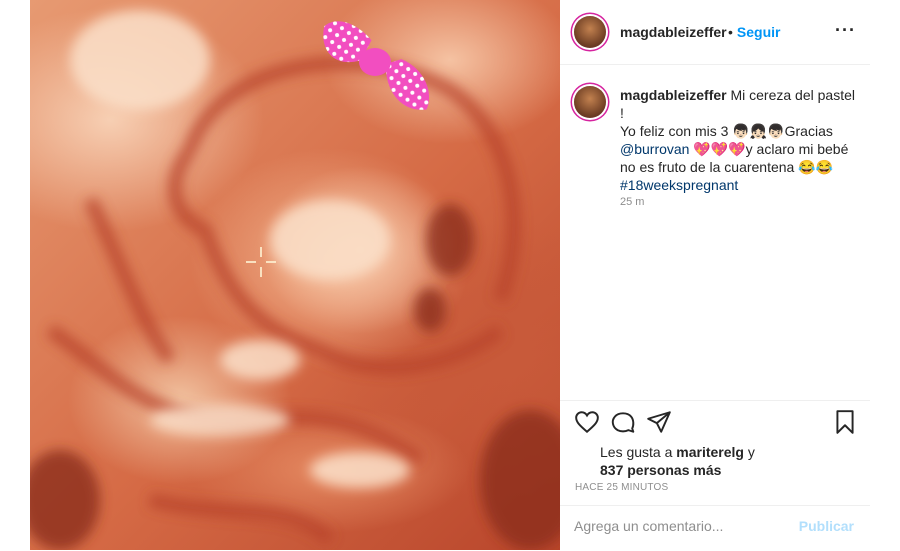  Describe the element at coordinates (845, 422) in the screenshot. I see `bookmark-icon` at that location.